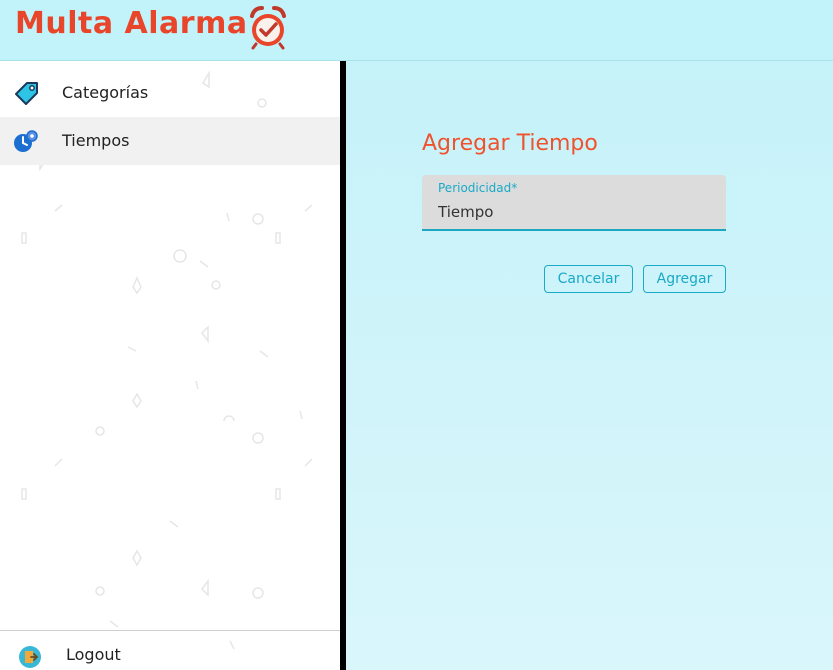  I want to click on logout-label: Logout, so click(93, 654).